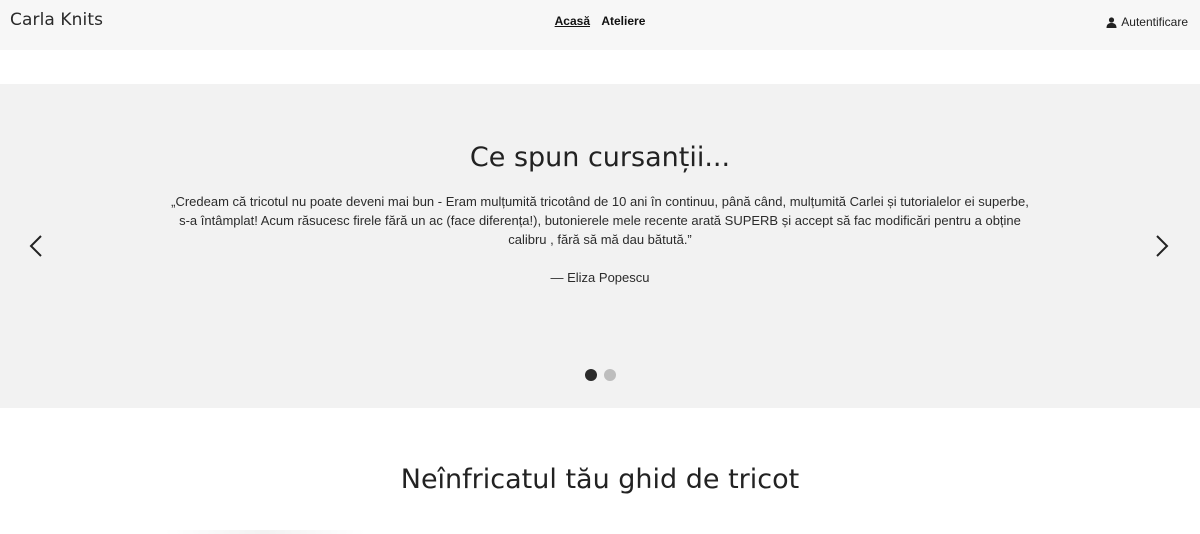 This screenshot has width=1200, height=534. What do you see at coordinates (623, 21) in the screenshot?
I see `nav-item-ateliere: Ateliere` at bounding box center [623, 21].